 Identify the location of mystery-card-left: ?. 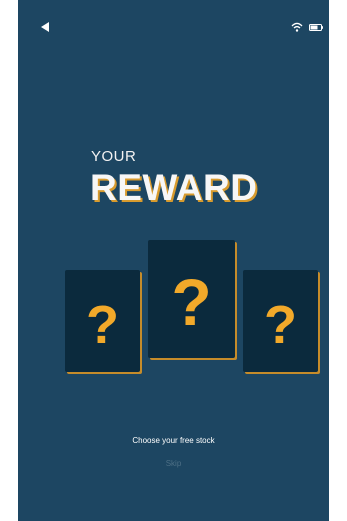
(102, 321).